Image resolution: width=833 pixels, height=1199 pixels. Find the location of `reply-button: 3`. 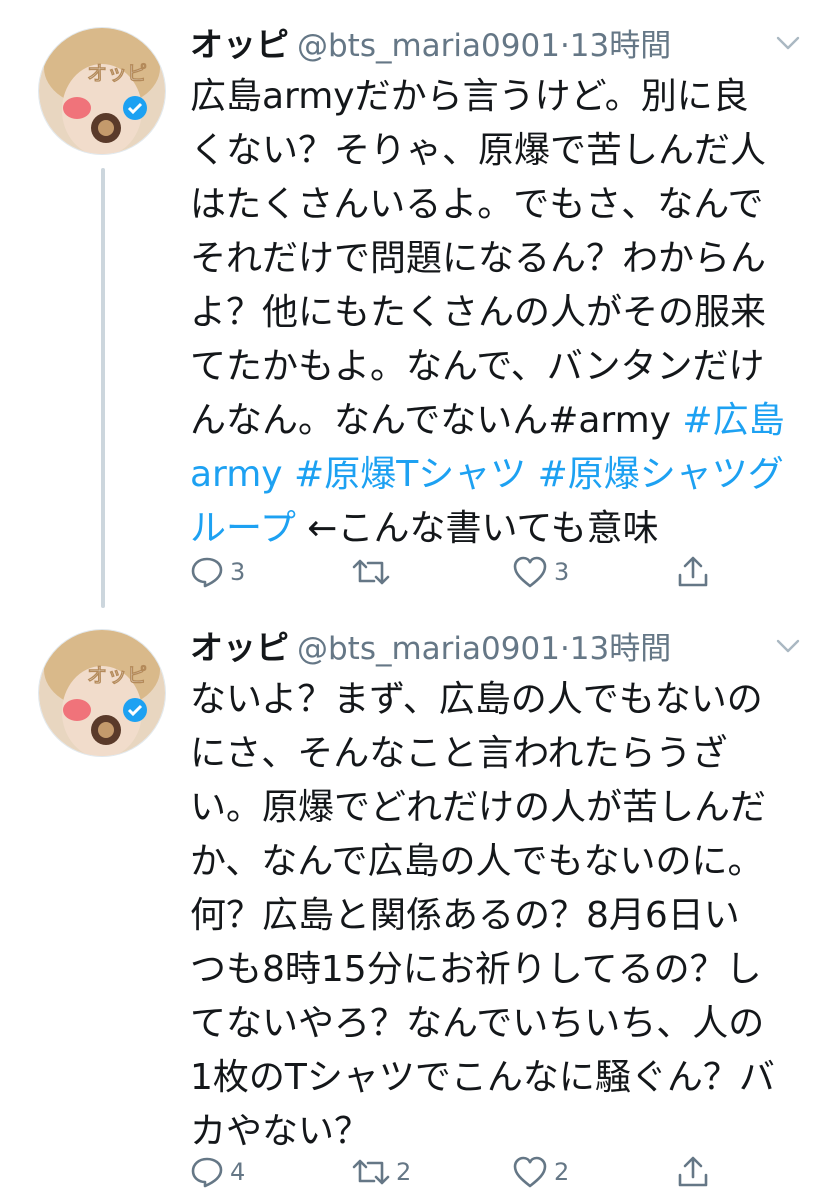

reply-button: 3 is located at coordinates (217, 572).